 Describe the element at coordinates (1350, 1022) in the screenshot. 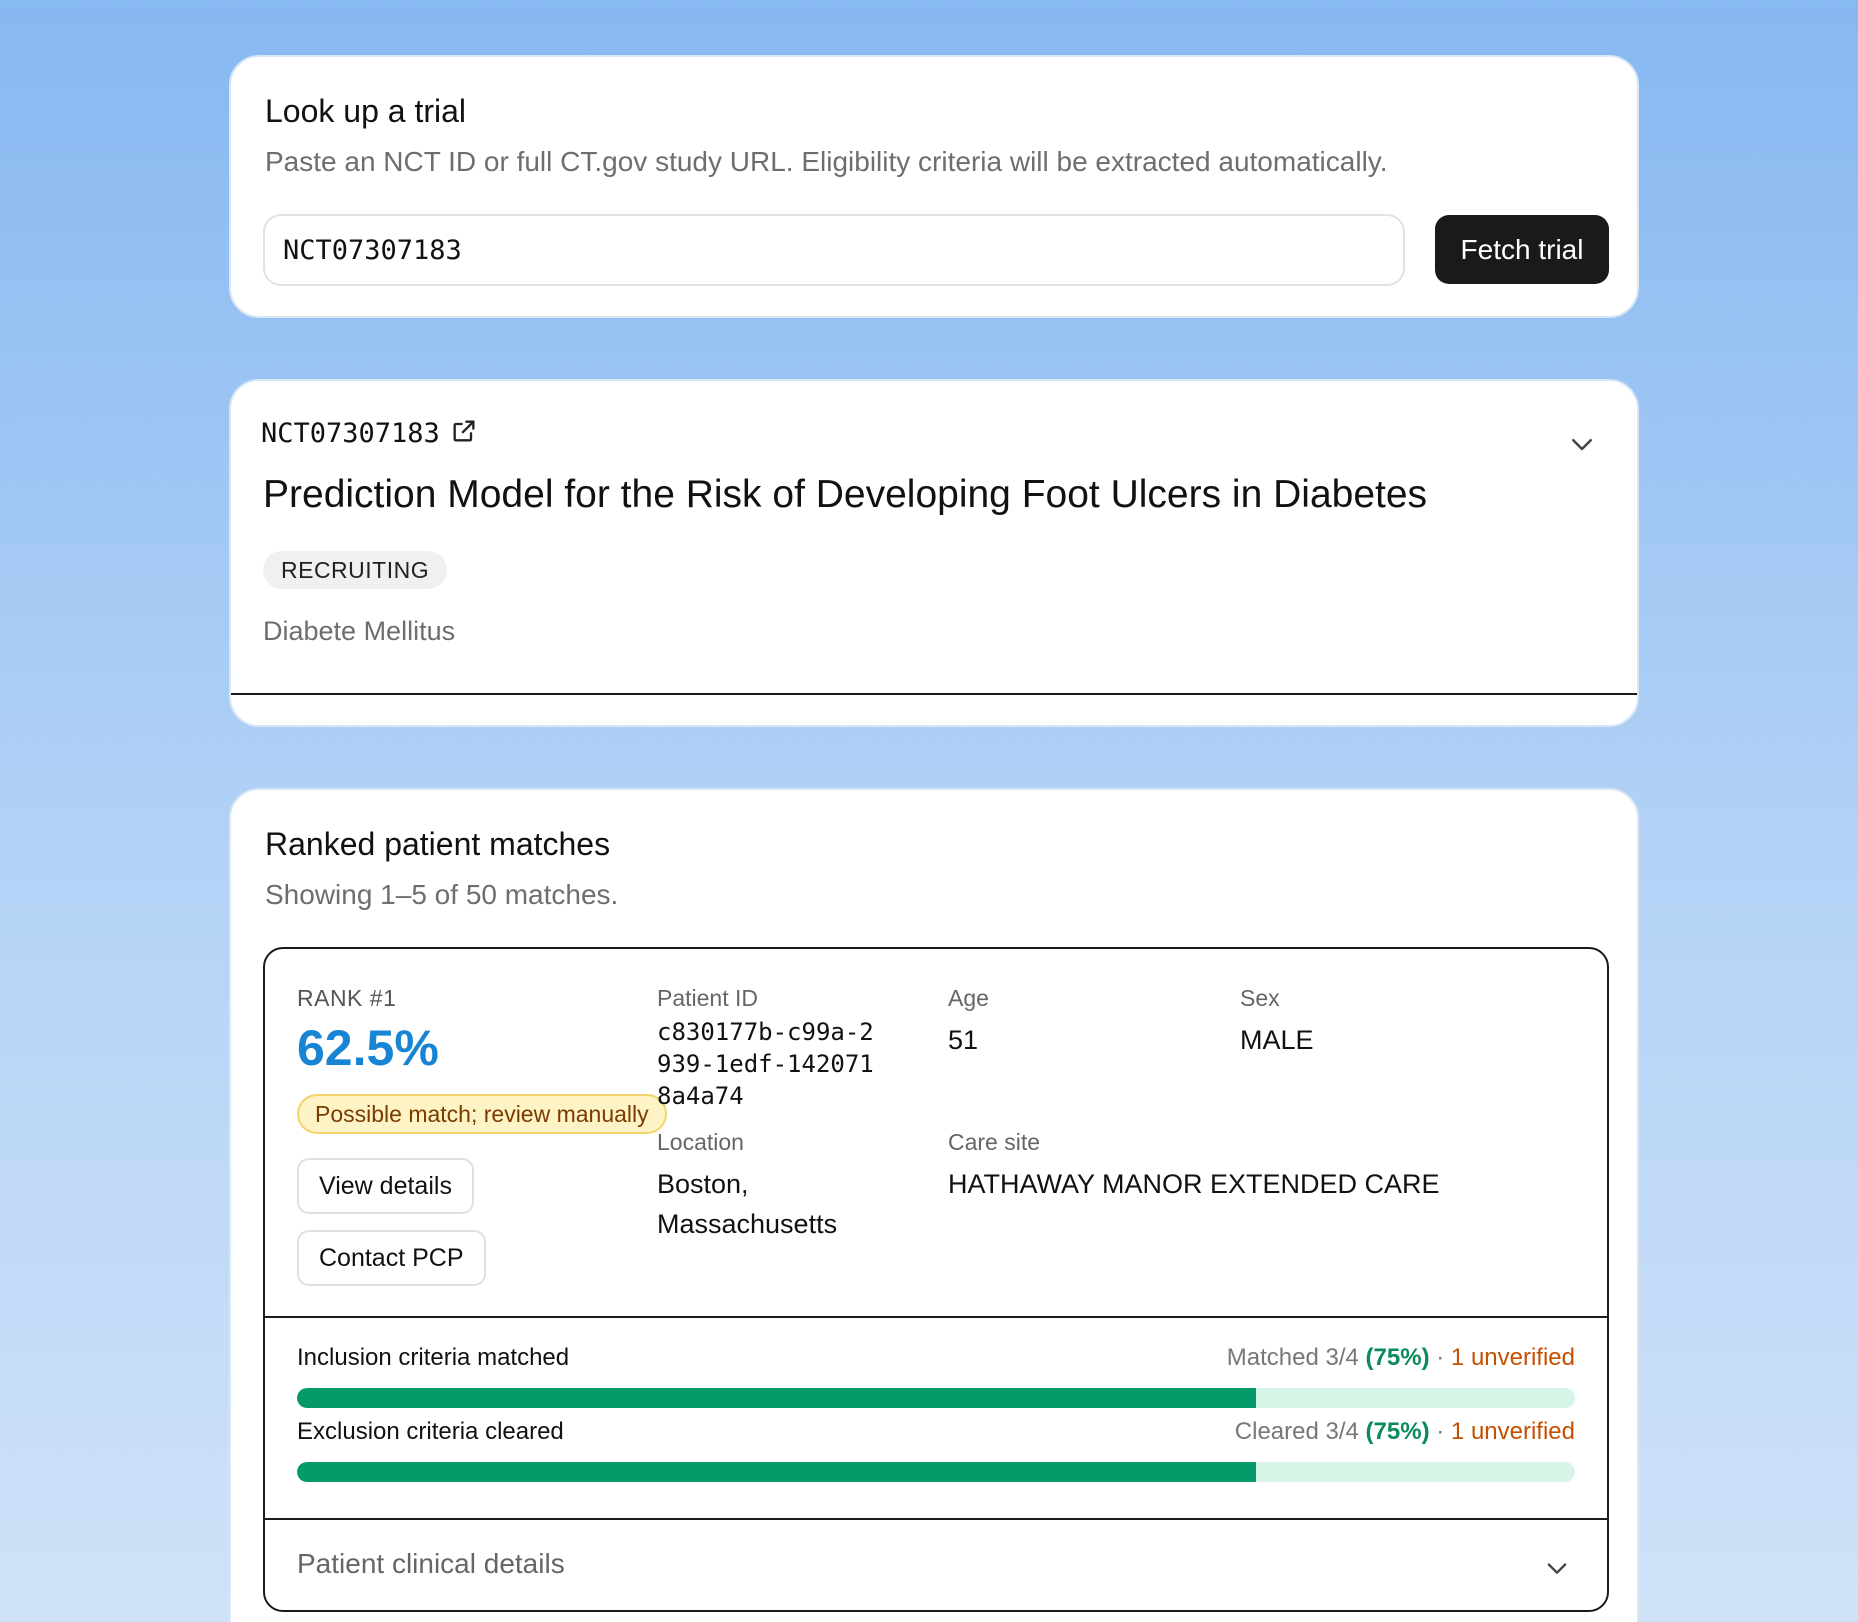

I see `sex-field: Sex MALE` at that location.